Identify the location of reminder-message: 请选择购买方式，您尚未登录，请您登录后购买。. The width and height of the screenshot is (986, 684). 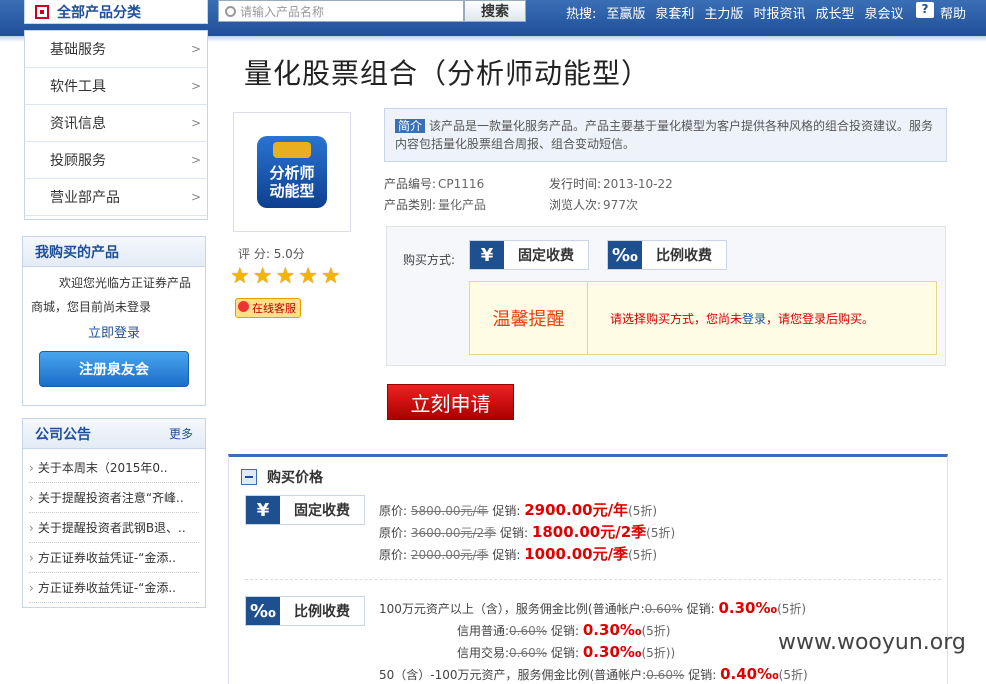
(731, 318).